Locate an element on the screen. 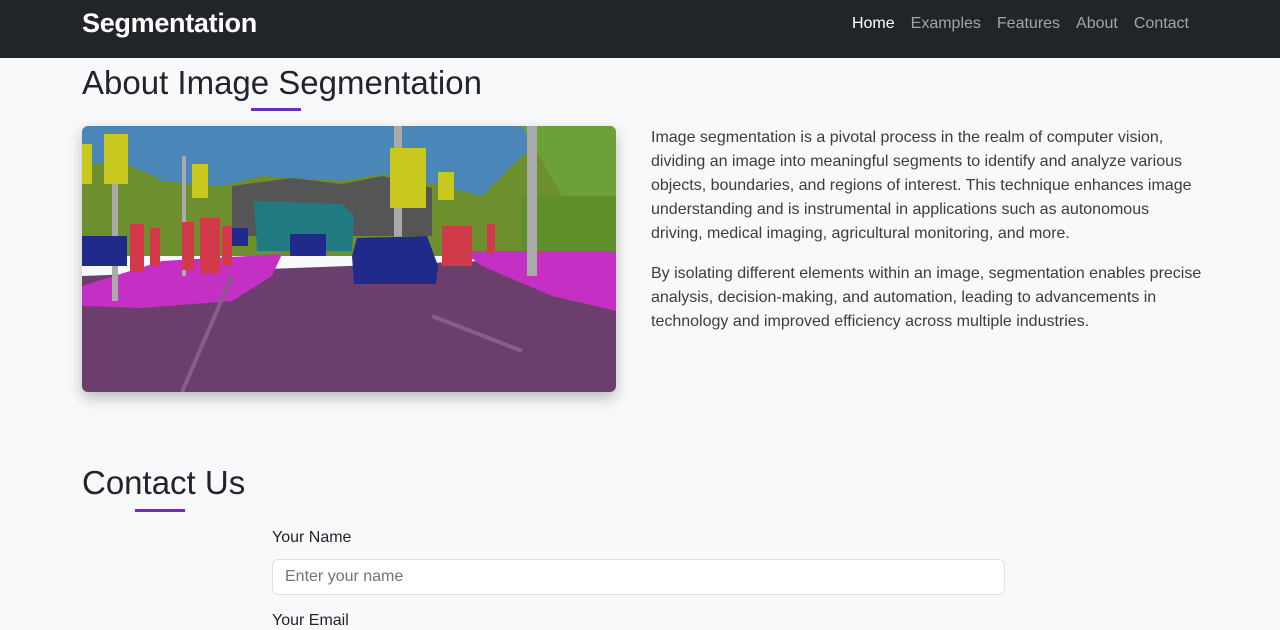 This screenshot has height=630, width=1280. about-title: About Image Segmentation is located at coordinates (282, 82).